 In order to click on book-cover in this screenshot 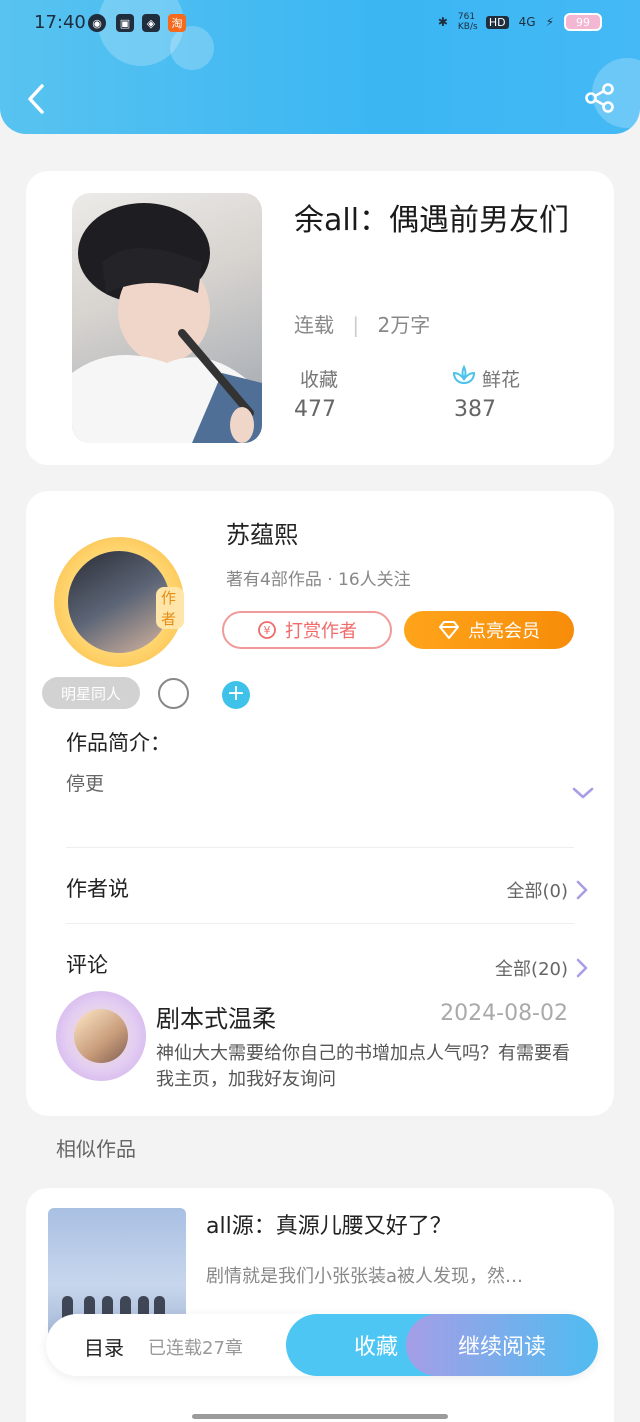, I will do `click(167, 318)`.